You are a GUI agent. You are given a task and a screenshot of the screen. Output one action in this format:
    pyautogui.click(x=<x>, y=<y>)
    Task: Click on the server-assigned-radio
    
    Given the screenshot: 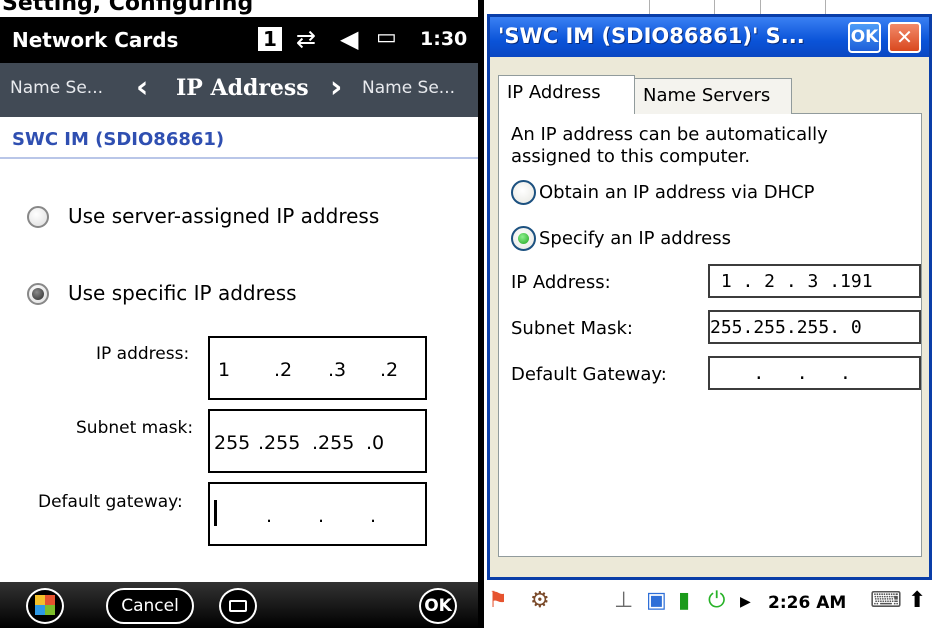 What is the action you would take?
    pyautogui.click(x=38, y=217)
    